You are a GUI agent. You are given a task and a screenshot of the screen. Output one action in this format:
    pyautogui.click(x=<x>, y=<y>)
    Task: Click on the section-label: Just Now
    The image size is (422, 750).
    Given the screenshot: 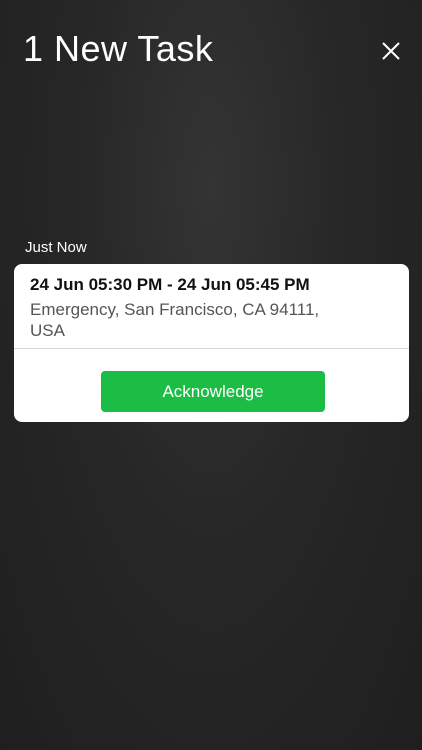 What is the action you would take?
    pyautogui.click(x=56, y=247)
    